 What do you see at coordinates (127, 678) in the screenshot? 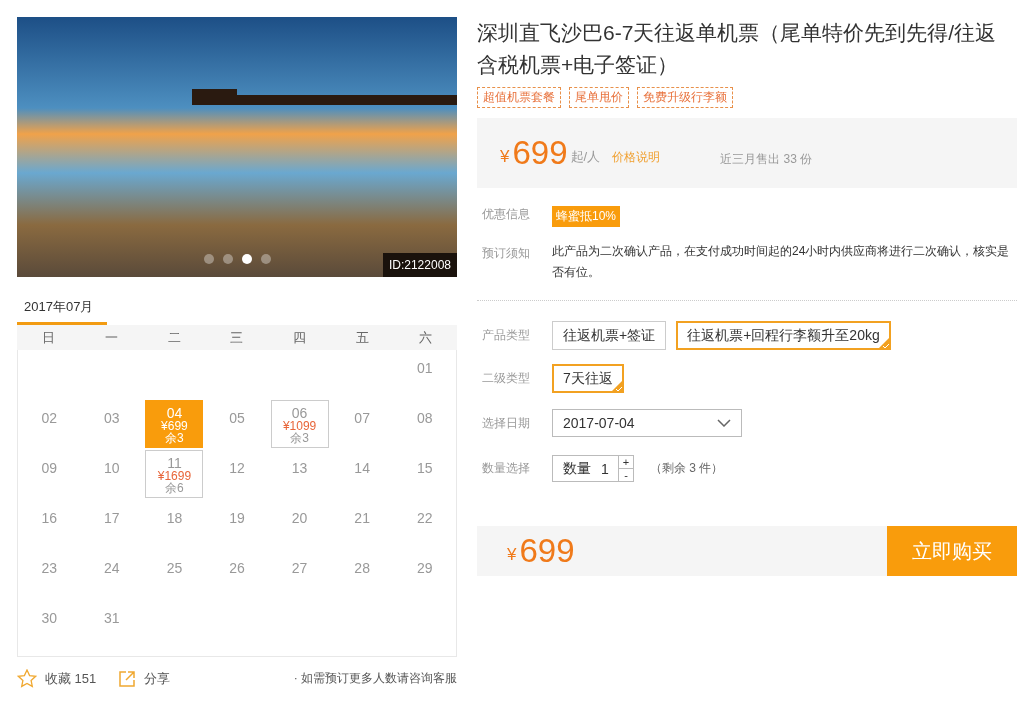
I see `share-icon` at bounding box center [127, 678].